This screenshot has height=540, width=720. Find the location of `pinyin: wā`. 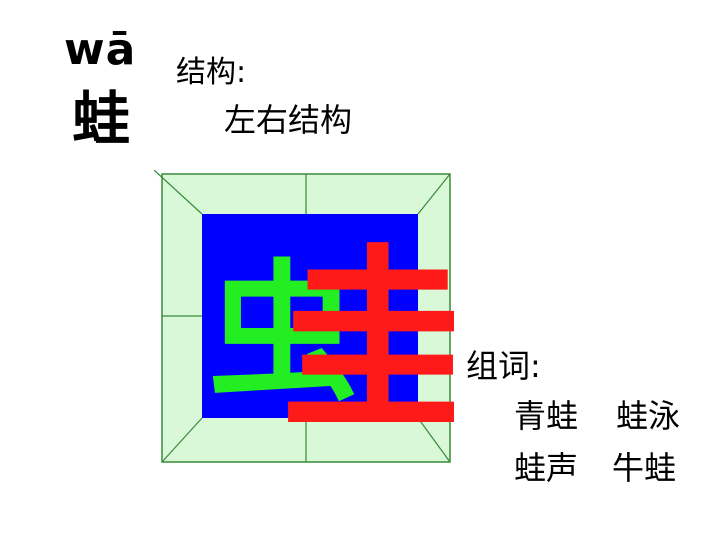

pinyin: wā is located at coordinates (100, 49).